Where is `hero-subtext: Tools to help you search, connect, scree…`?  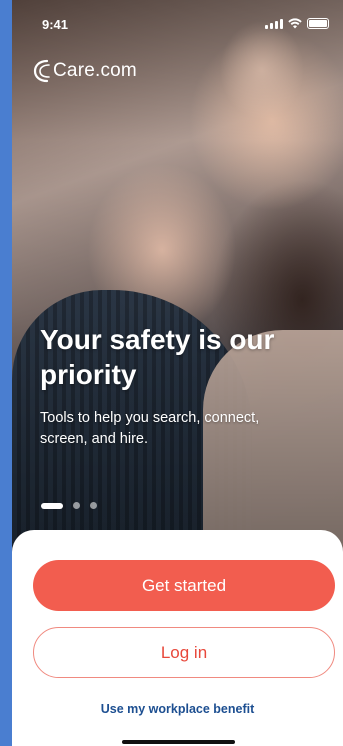 hero-subtext: Tools to help you search, connect, scree… is located at coordinates (150, 428).